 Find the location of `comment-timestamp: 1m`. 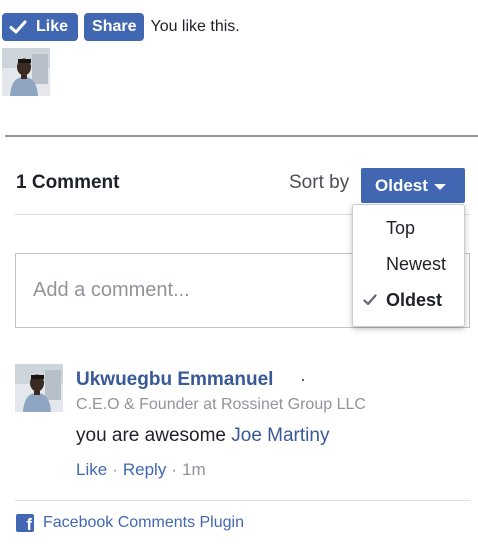

comment-timestamp: 1m is located at coordinates (194, 470).